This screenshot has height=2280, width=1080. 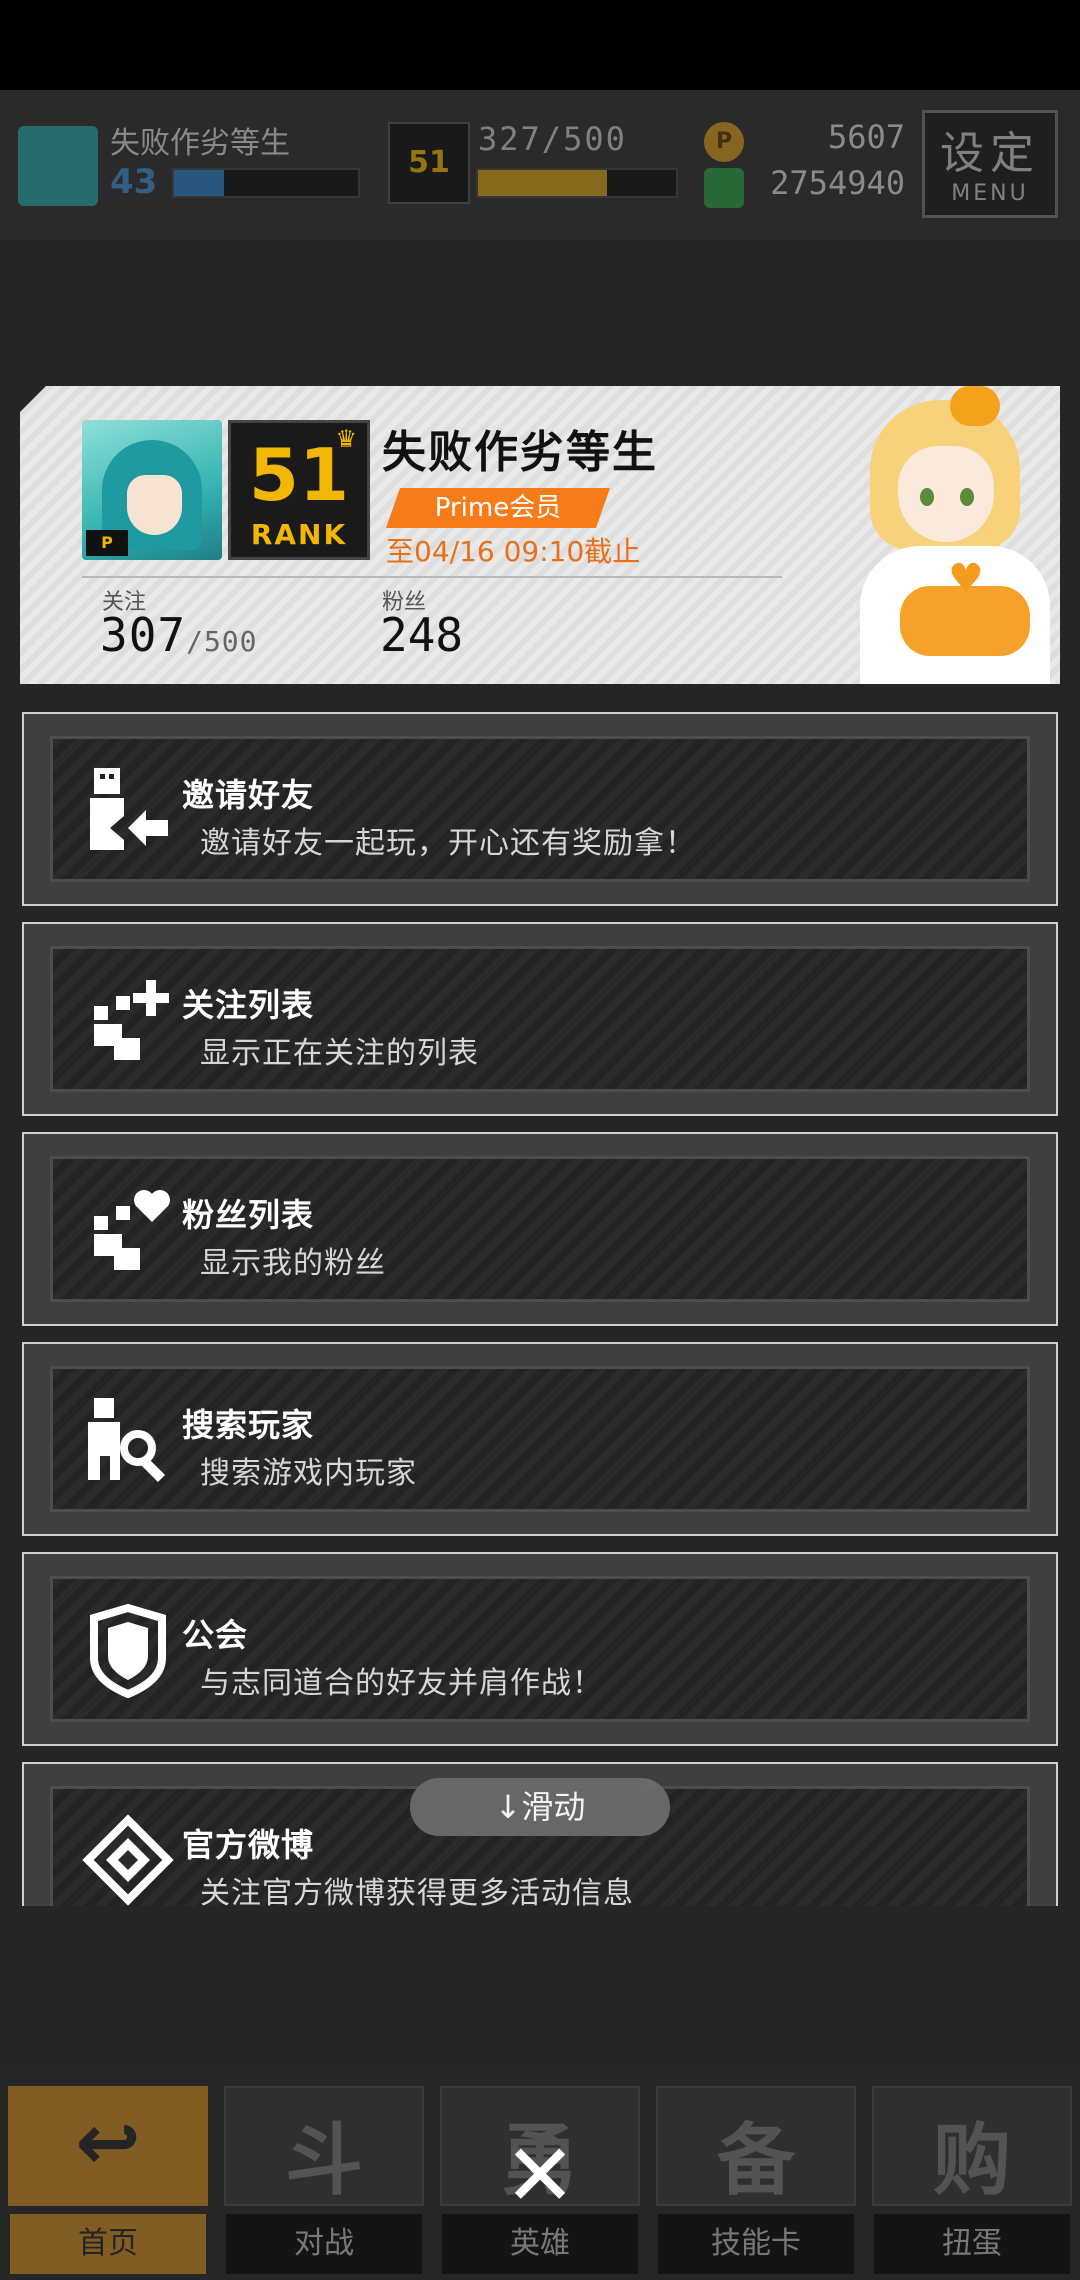 I want to click on item-title: 关注列表, so click(x=248, y=1005).